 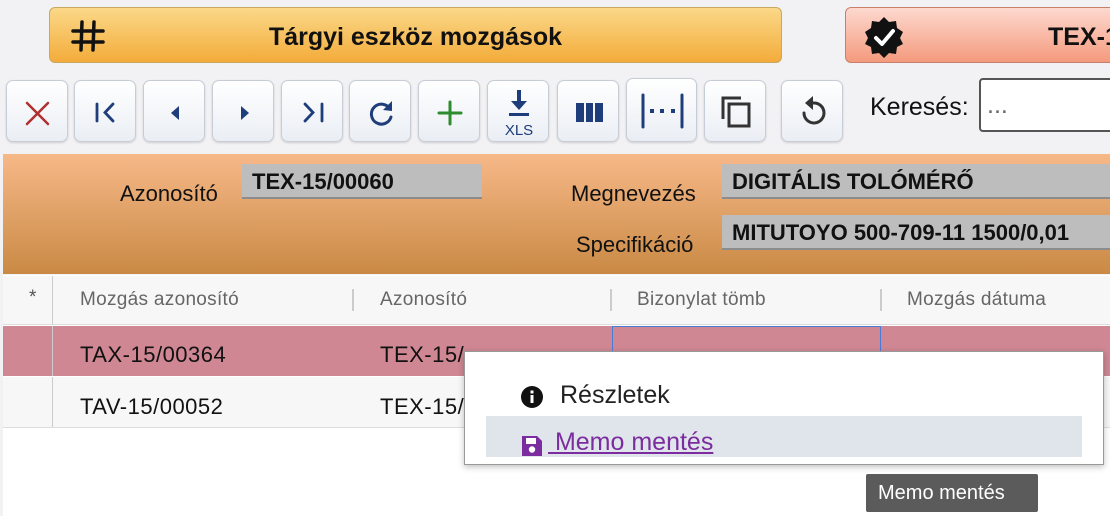 I want to click on refresh-icon, so click(x=381, y=113).